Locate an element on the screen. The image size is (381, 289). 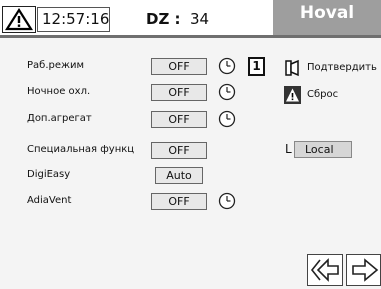
special-function-value: OFF is located at coordinates (179, 150).